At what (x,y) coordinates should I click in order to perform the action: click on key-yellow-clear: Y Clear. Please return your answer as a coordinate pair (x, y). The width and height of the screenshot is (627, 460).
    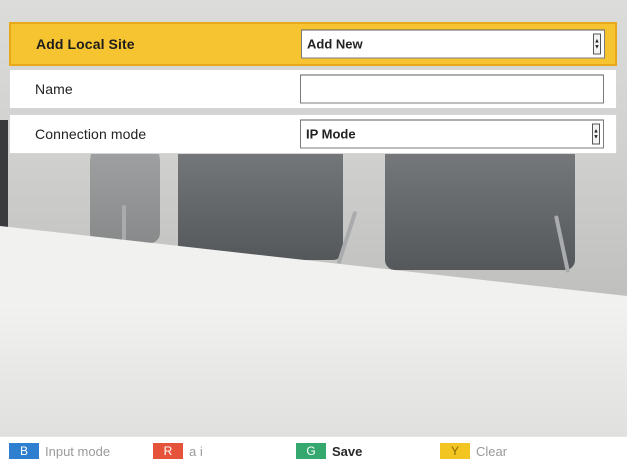
    Looking at the image, I should click on (473, 451).